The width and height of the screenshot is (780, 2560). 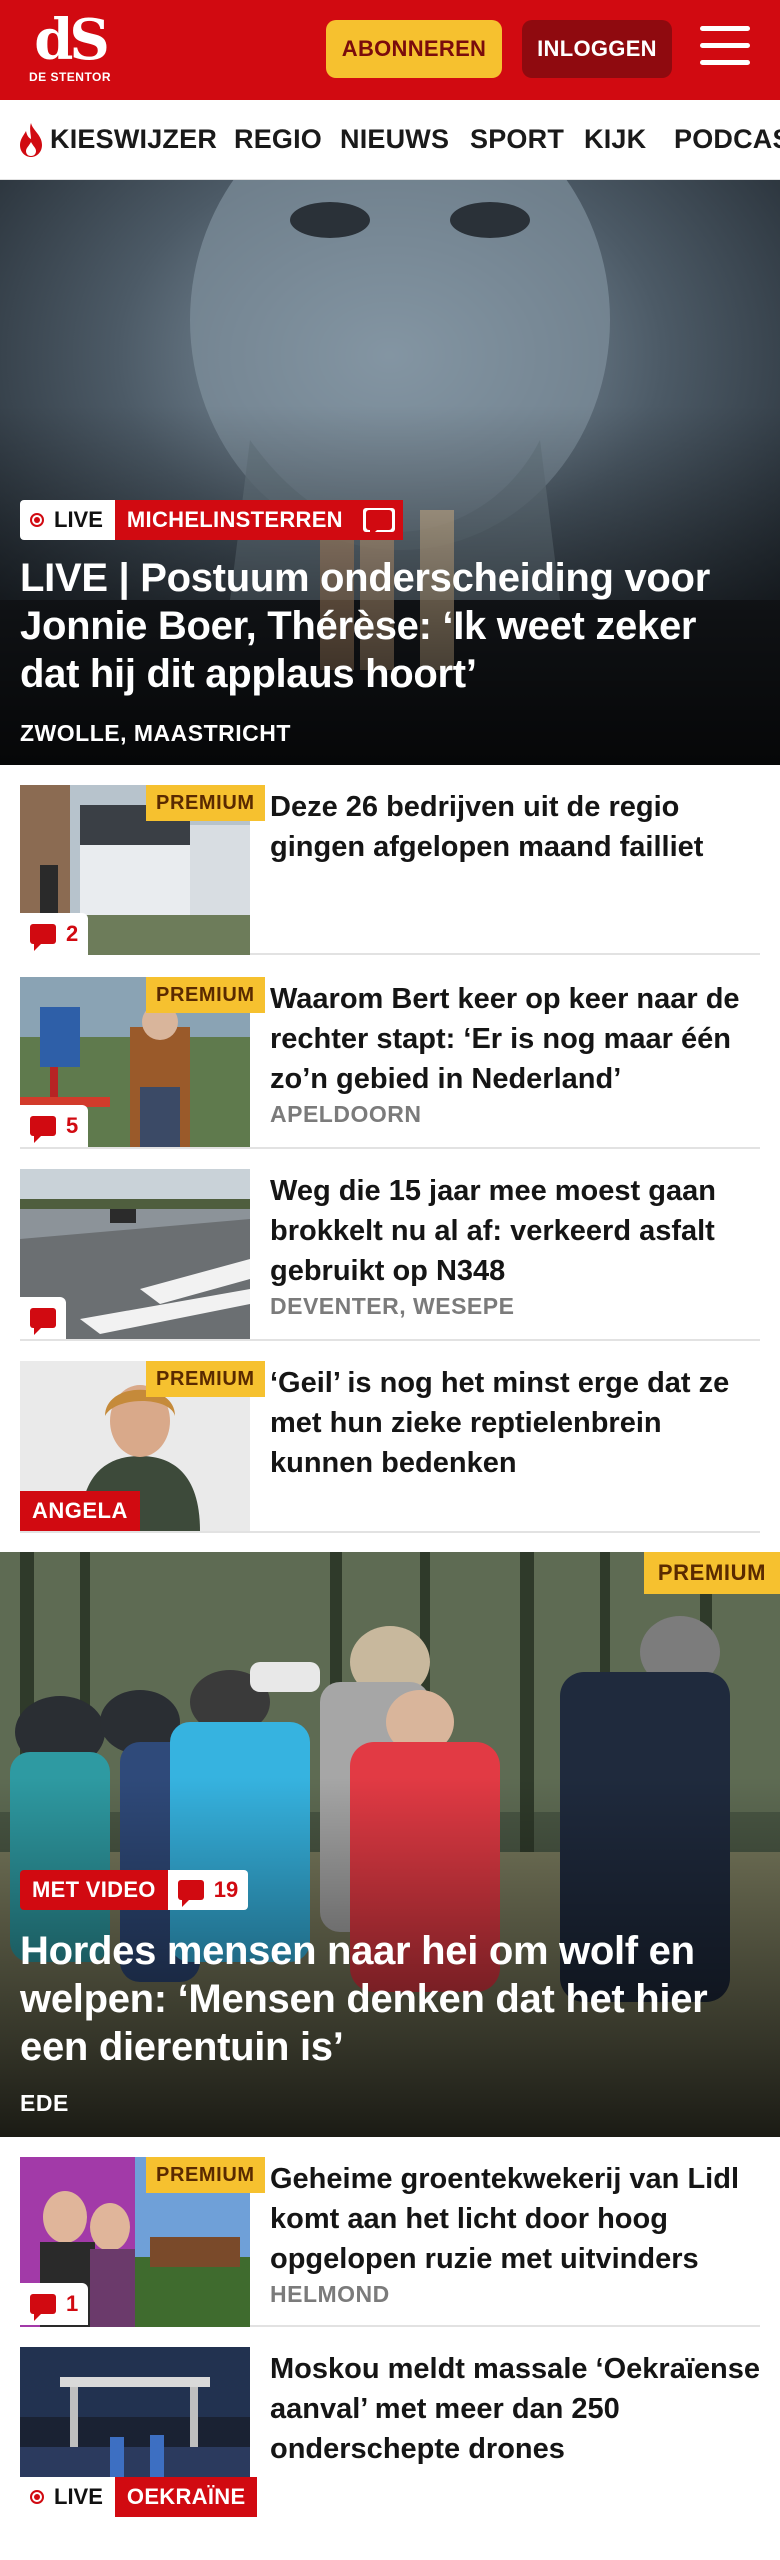 I want to click on comment-count: 5, so click(x=54, y=1126).